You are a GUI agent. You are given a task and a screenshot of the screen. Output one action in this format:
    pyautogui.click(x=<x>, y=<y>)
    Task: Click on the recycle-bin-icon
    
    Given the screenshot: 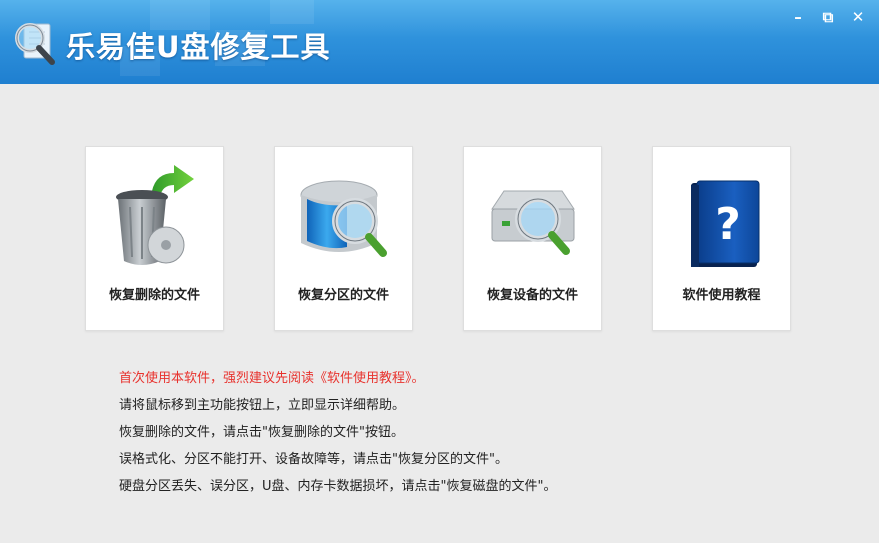 What is the action you would take?
    pyautogui.click(x=155, y=215)
    